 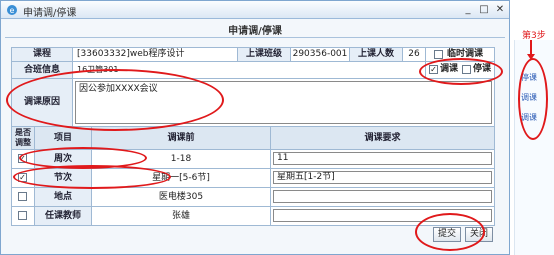 I want to click on background-page-strip: 停课 调课 调课, so click(x=534, y=147).